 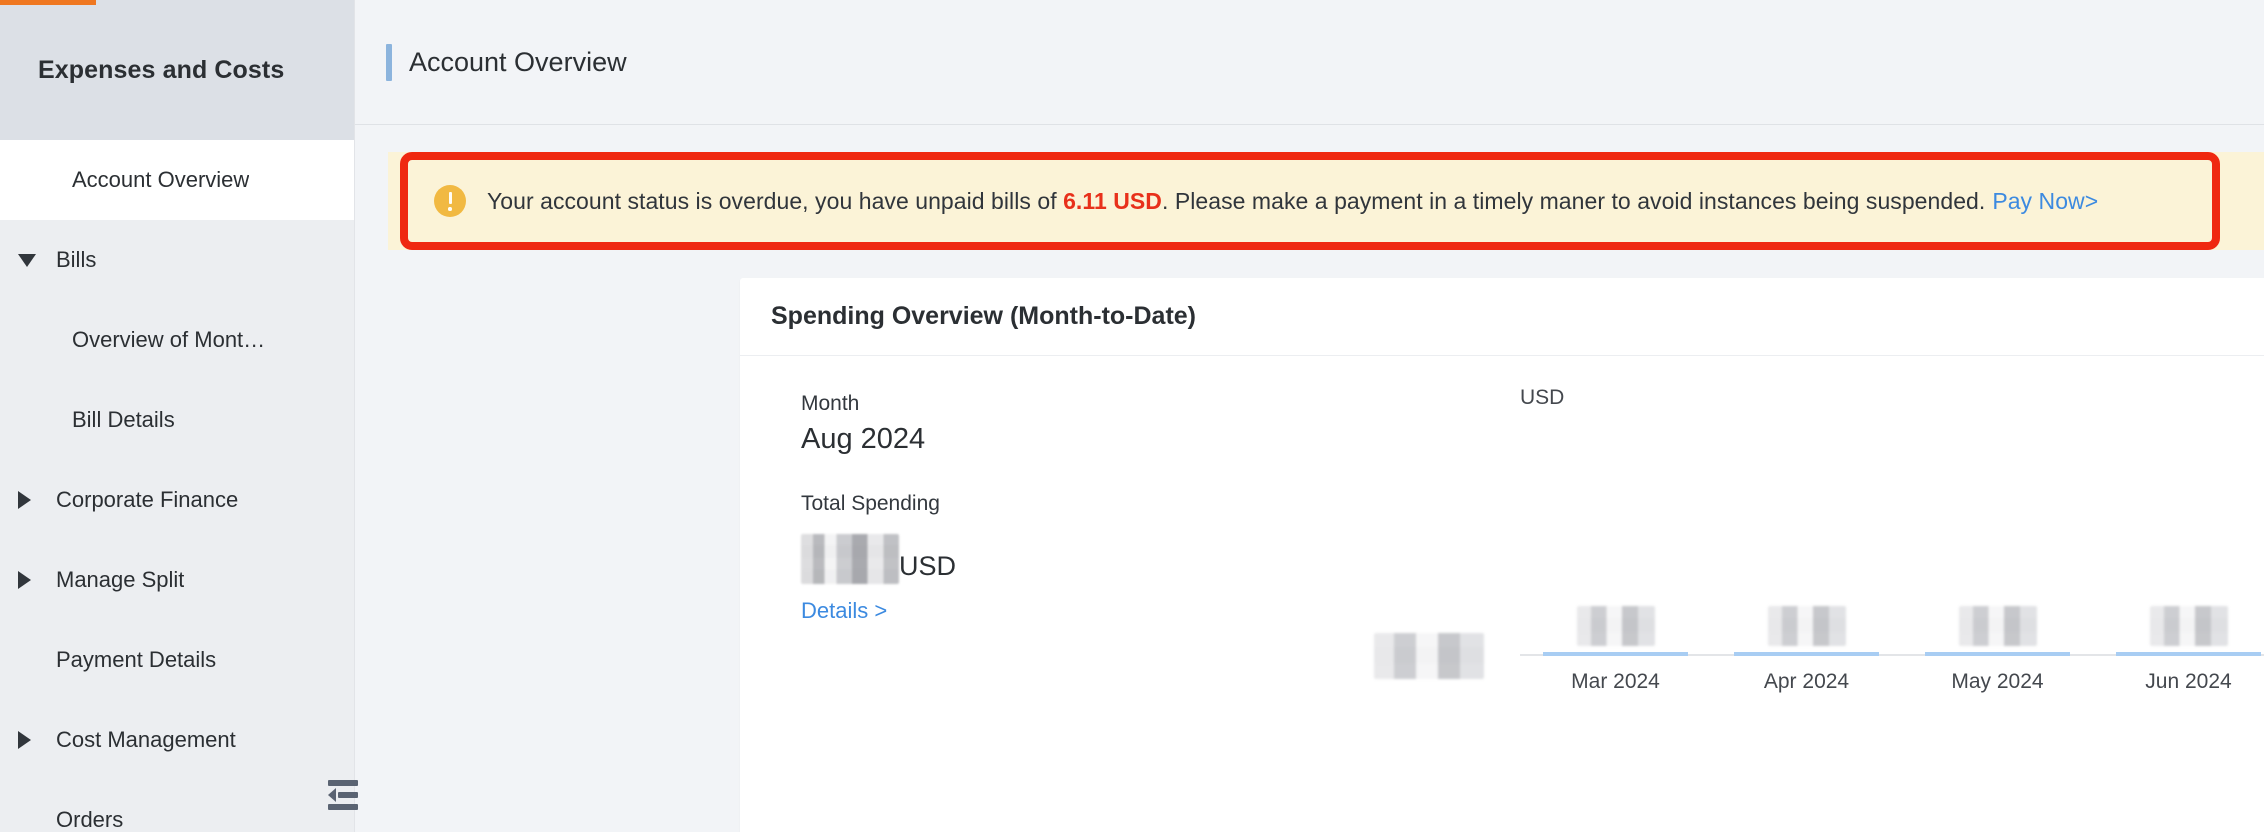 What do you see at coordinates (2045, 201) in the screenshot?
I see `pay-now-link: Pay Now>` at bounding box center [2045, 201].